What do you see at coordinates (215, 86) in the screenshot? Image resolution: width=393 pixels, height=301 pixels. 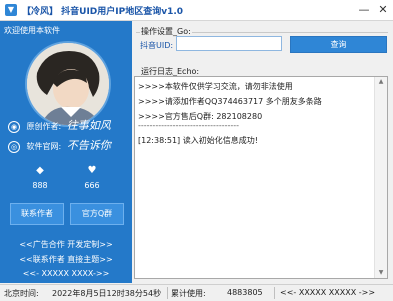 I see `log-line: >>>>本软件仅供学习交流，请勿非法使用` at bounding box center [215, 86].